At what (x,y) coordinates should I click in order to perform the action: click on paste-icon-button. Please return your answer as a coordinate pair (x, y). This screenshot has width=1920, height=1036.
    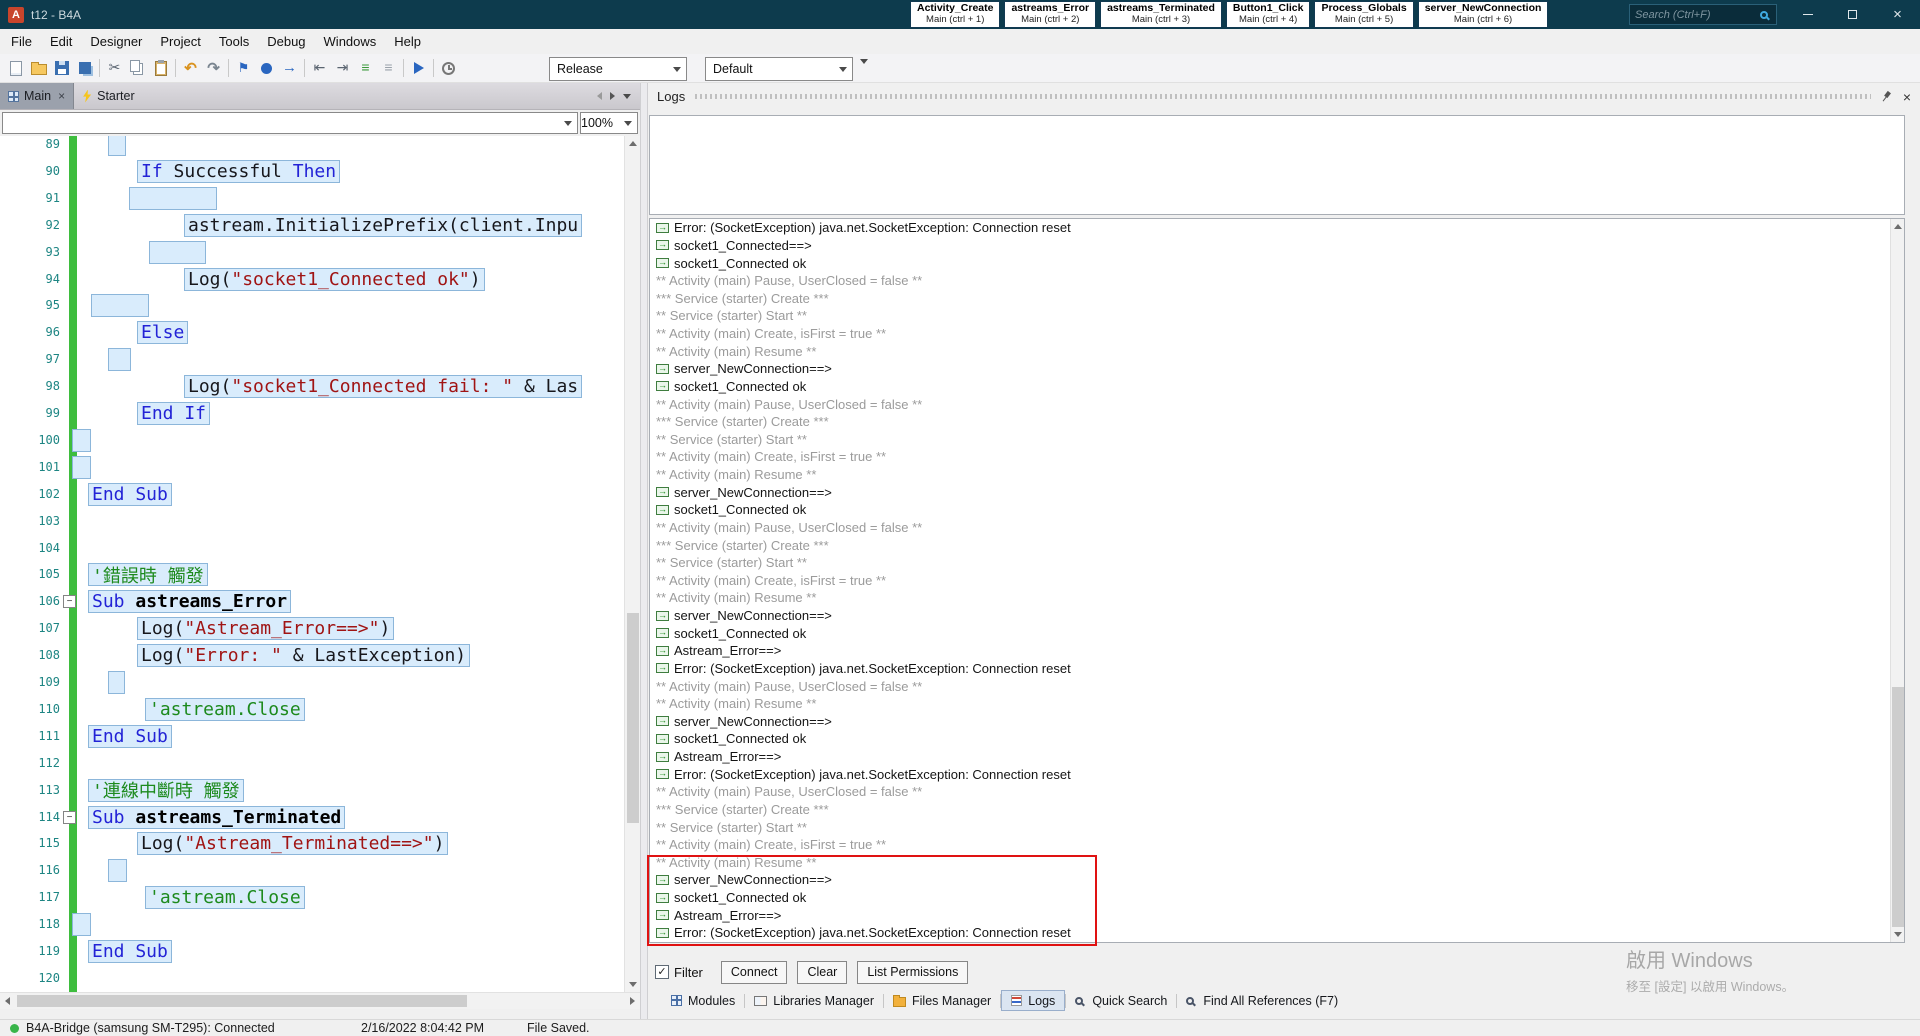
    Looking at the image, I should click on (160, 68).